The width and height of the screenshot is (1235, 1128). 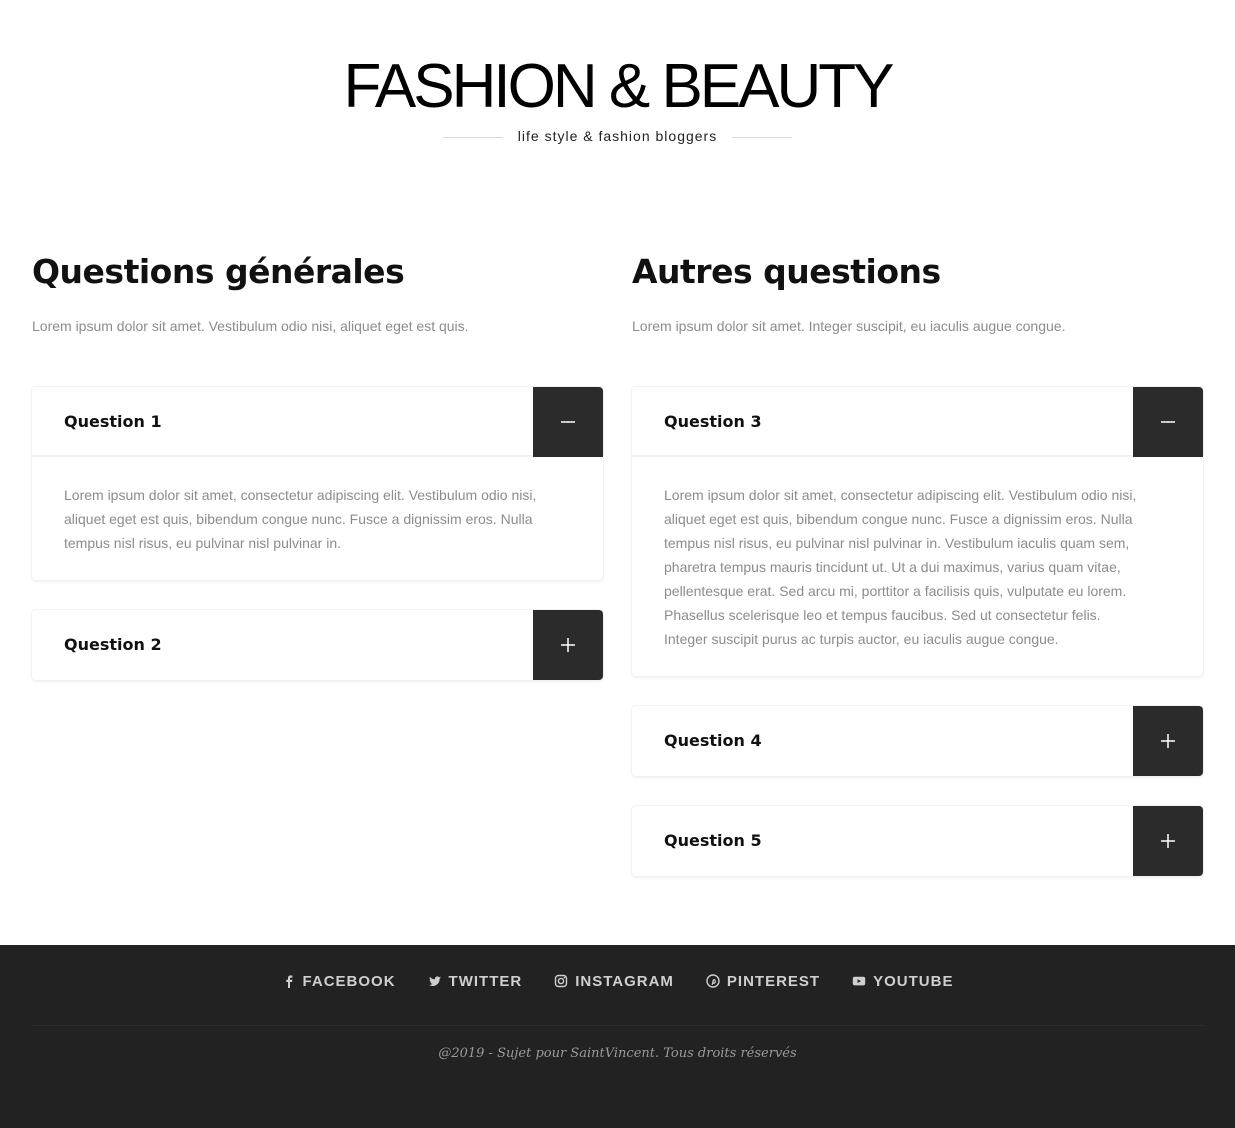 I want to click on faq-header: Question 3, so click(x=917, y=422).